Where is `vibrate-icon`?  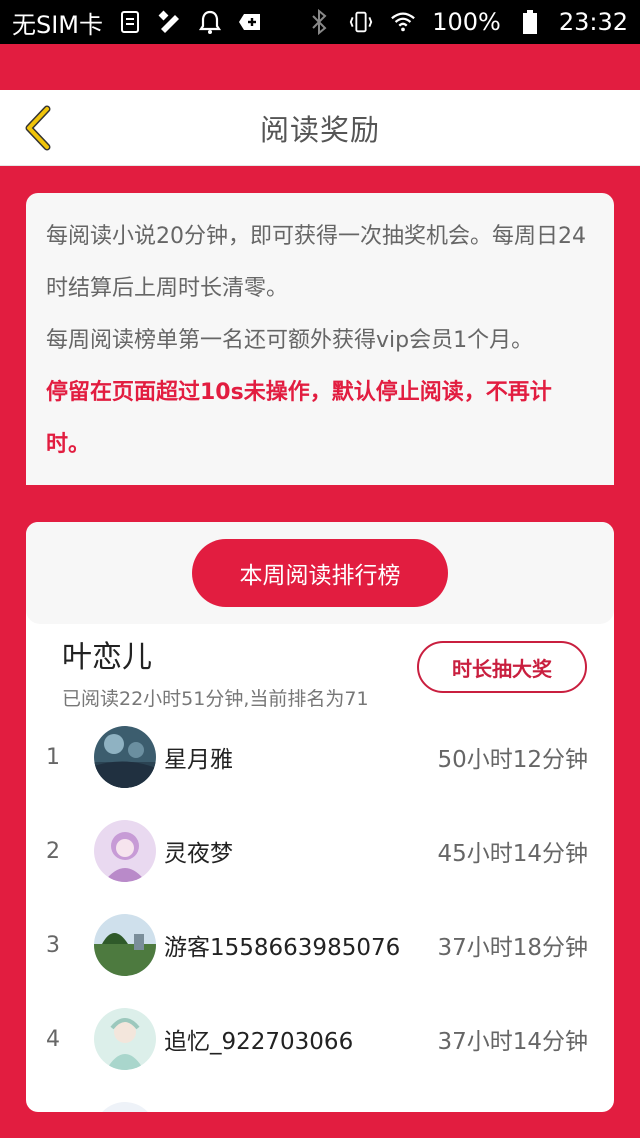
vibrate-icon is located at coordinates (361, 22).